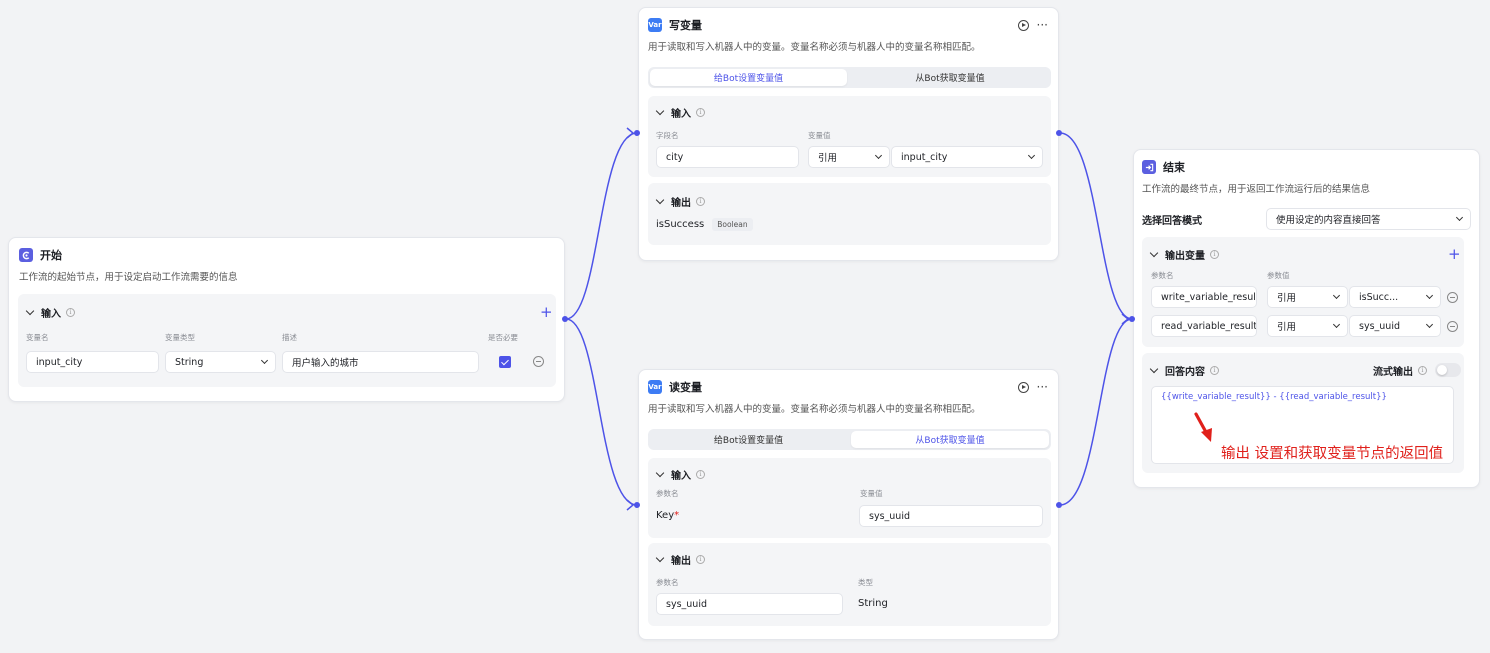  Describe the element at coordinates (630, 505) in the screenshot. I see `arrowhead-read` at that location.